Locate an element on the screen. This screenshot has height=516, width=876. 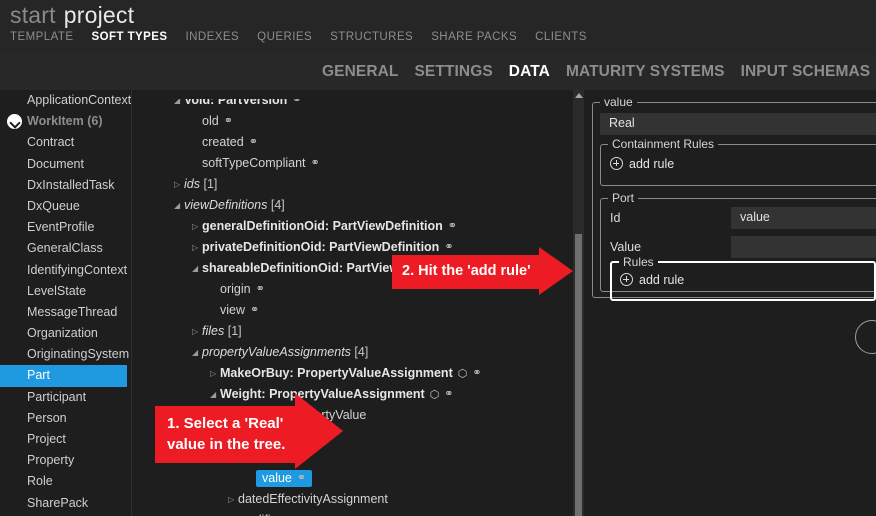
sidebar-item-participant: Participant is located at coordinates (66, 397).